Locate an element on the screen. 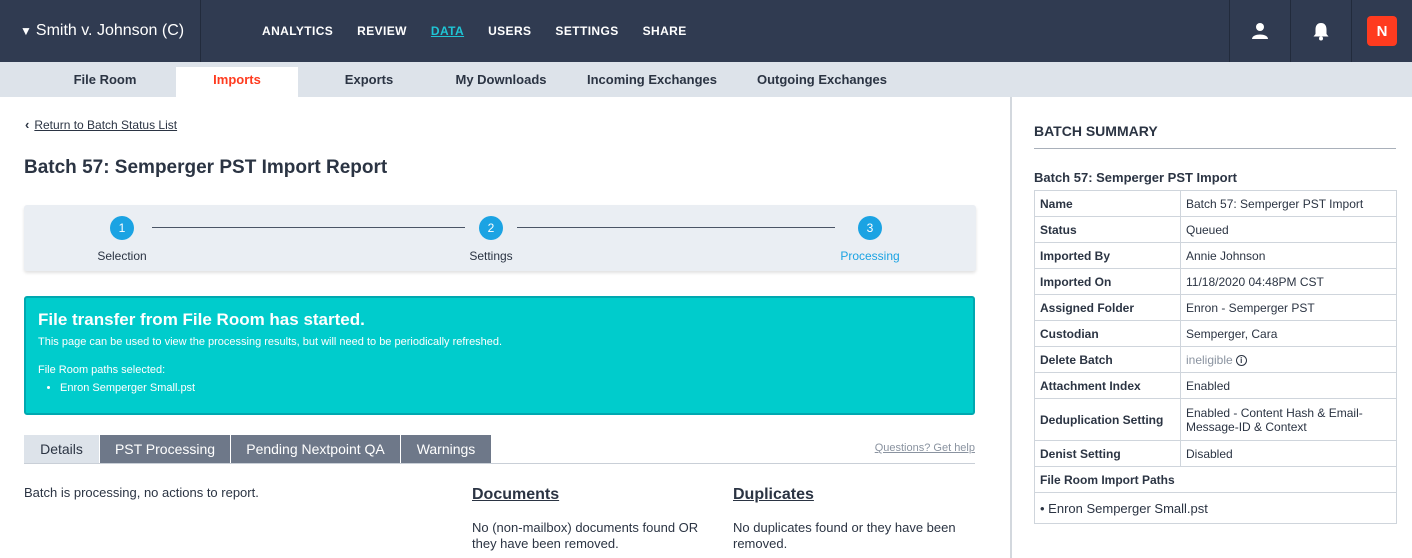  summary-key: Custodian is located at coordinates (1107, 333).